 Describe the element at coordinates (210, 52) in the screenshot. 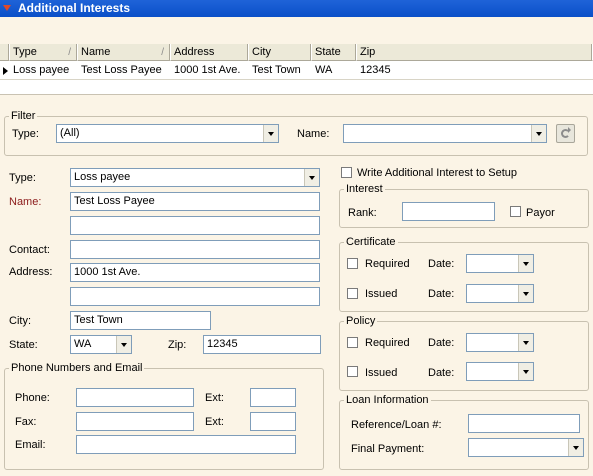

I see `column-header-address: Address` at that location.